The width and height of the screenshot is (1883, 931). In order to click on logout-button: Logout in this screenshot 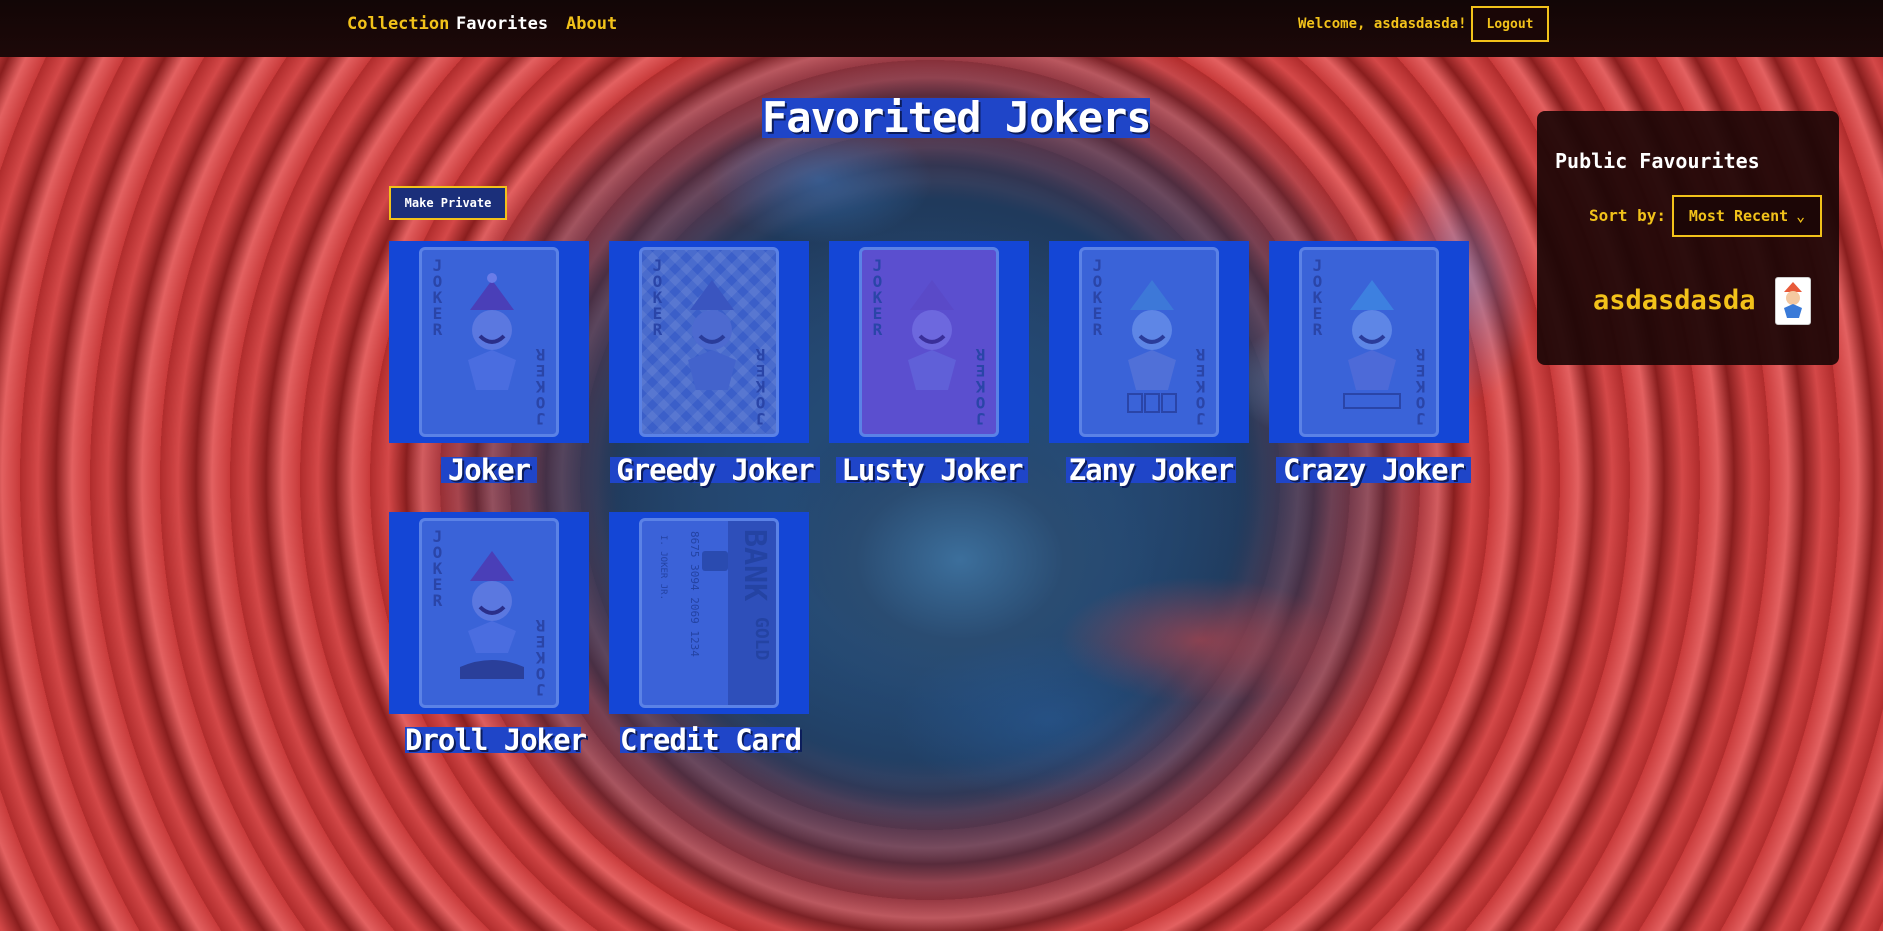, I will do `click(1510, 24)`.